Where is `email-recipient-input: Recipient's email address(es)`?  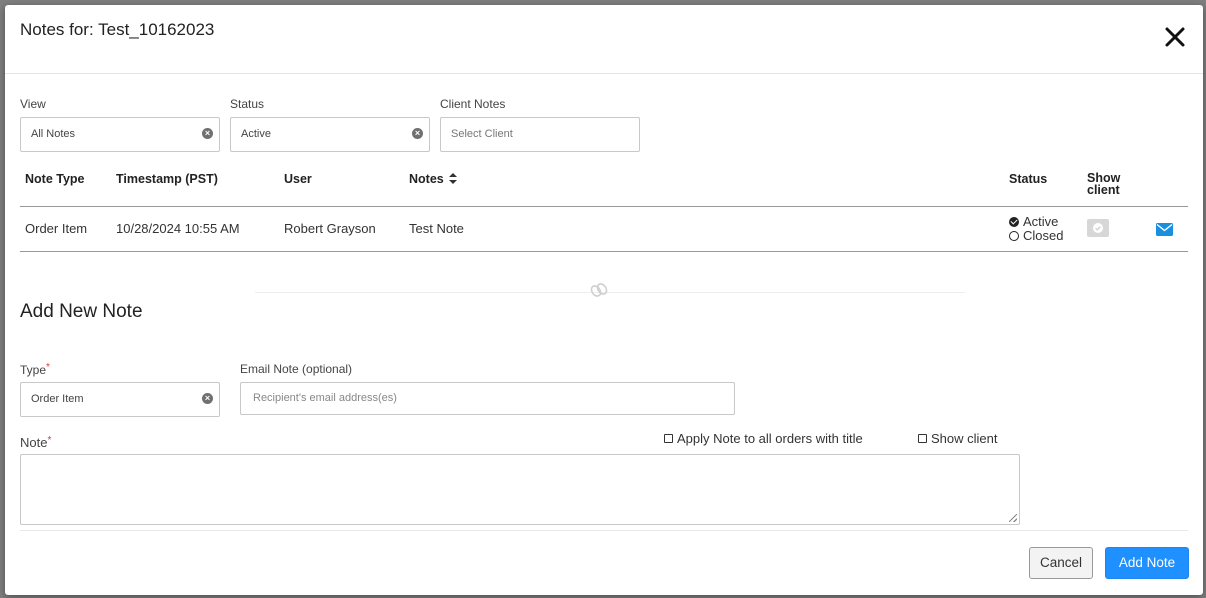
email-recipient-input: Recipient's email address(es) is located at coordinates (487, 398).